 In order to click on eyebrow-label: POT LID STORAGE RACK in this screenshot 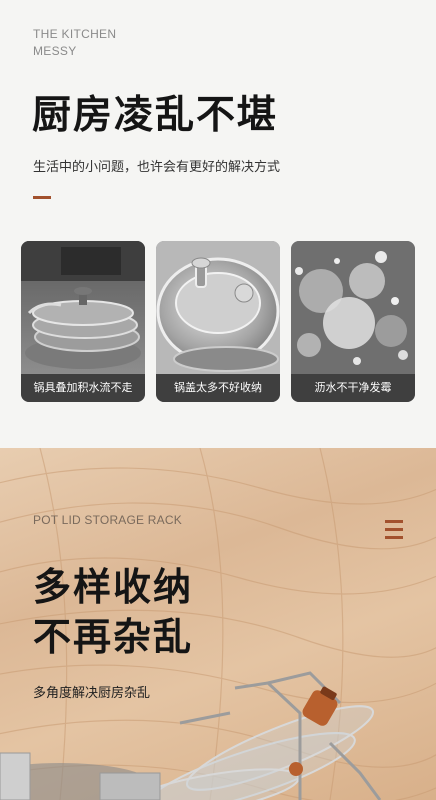, I will do `click(107, 520)`.